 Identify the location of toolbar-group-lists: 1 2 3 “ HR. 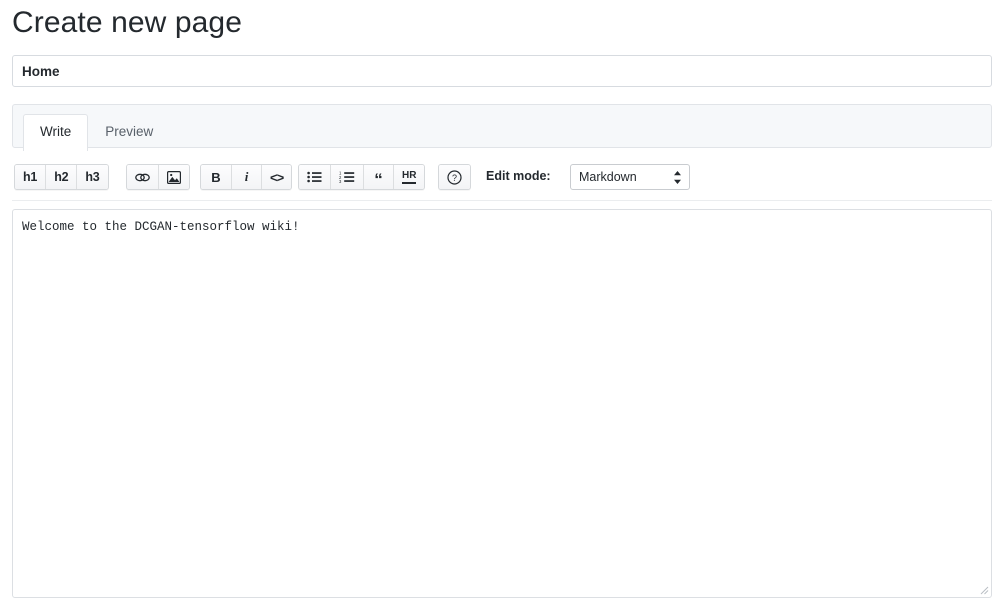
(362, 177).